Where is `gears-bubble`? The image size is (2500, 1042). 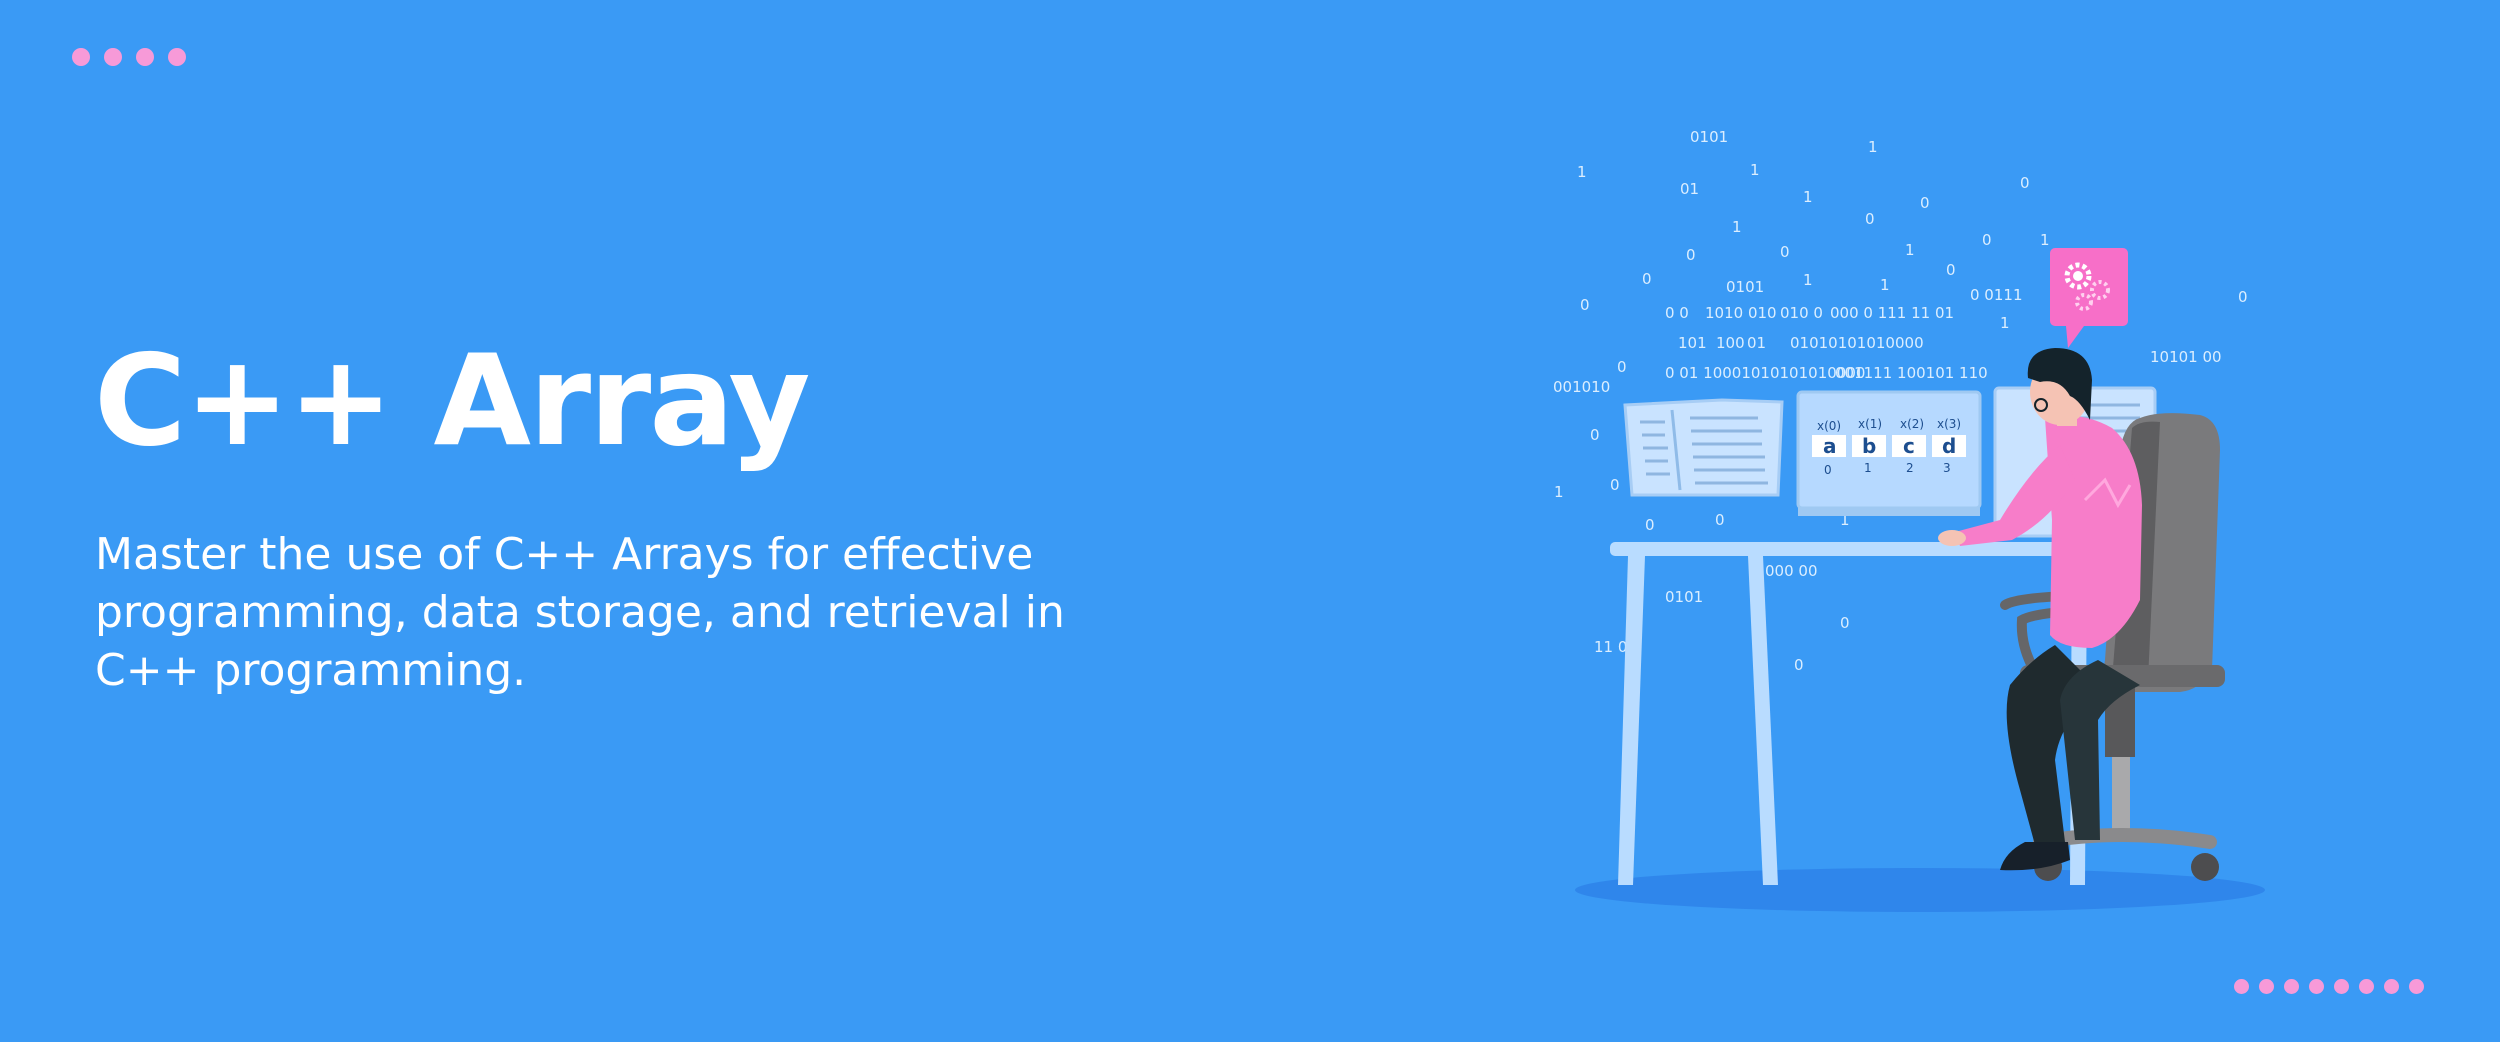
gears-bubble is located at coordinates (2089, 298).